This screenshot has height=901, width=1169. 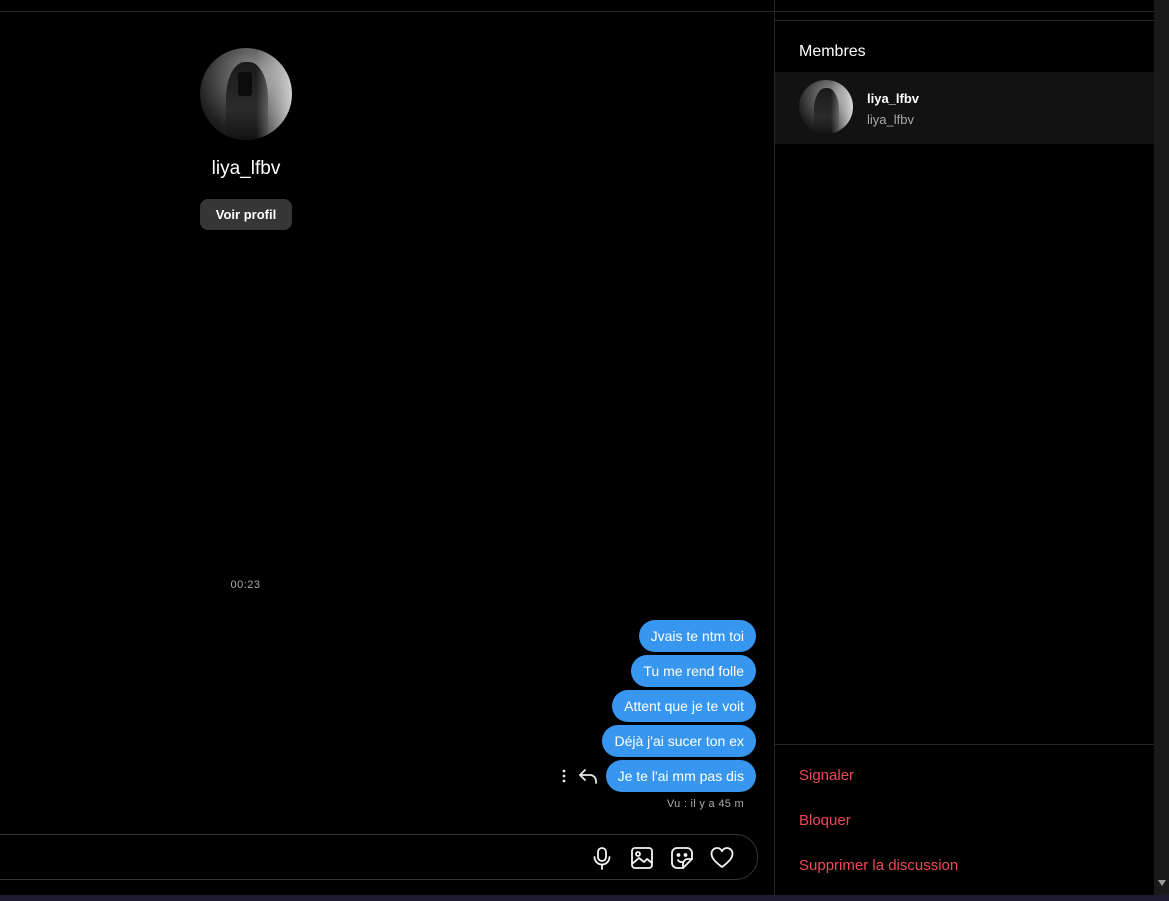 I want to click on reply-icon, so click(x=588, y=776).